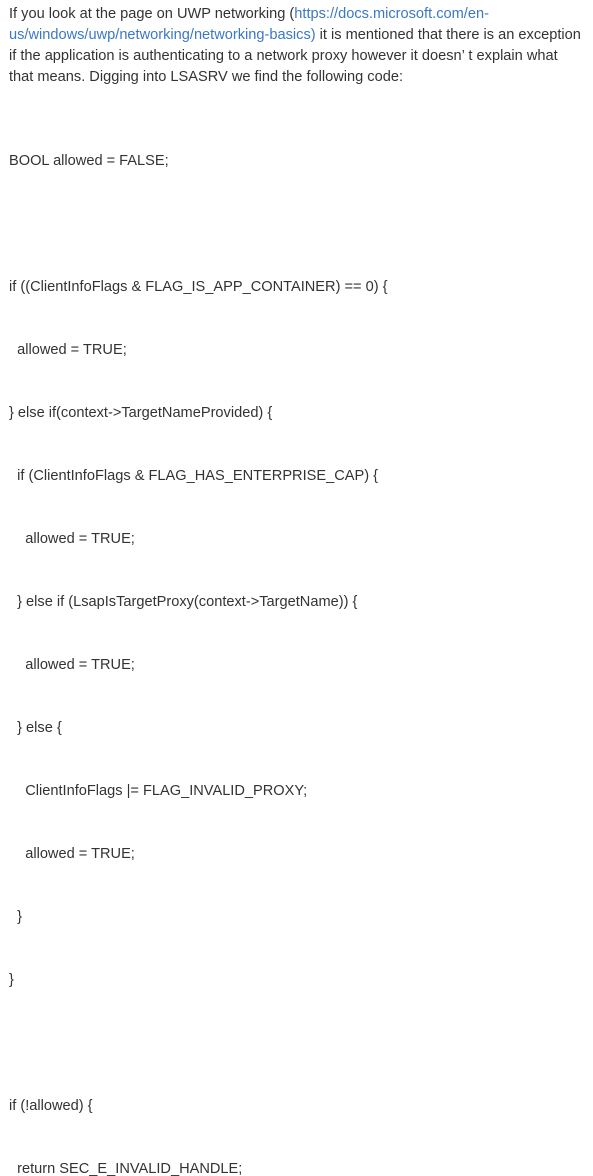 The image size is (593, 1176). What do you see at coordinates (89, 161) in the screenshot?
I see `code-line: BOOL allowed = FALSE;` at bounding box center [89, 161].